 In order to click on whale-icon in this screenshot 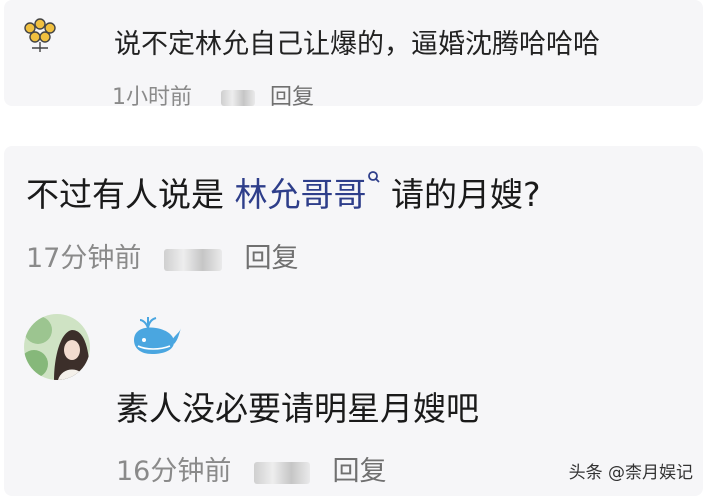, I will do `click(157, 335)`.